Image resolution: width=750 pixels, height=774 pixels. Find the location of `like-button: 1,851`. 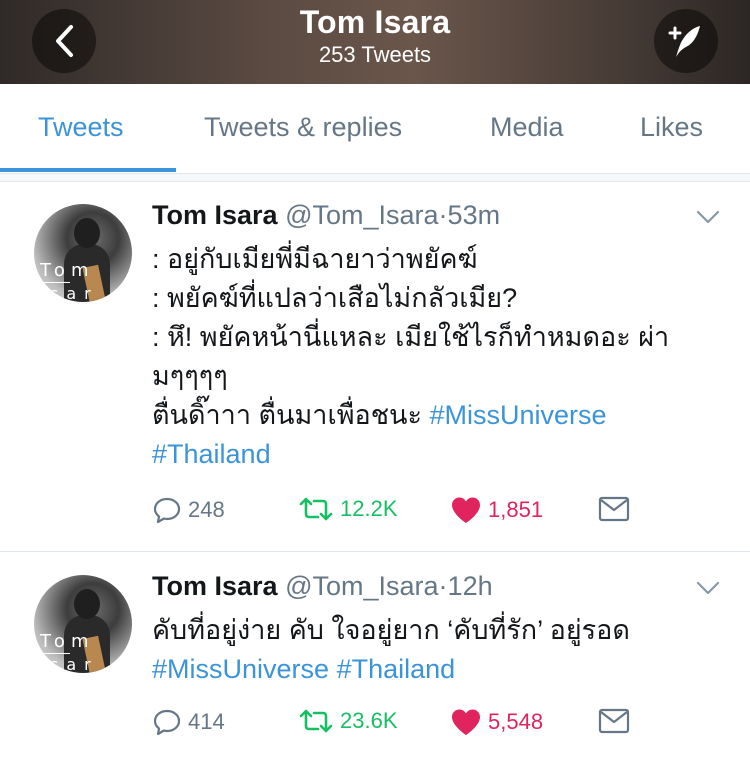

like-button: 1,851 is located at coordinates (496, 510).